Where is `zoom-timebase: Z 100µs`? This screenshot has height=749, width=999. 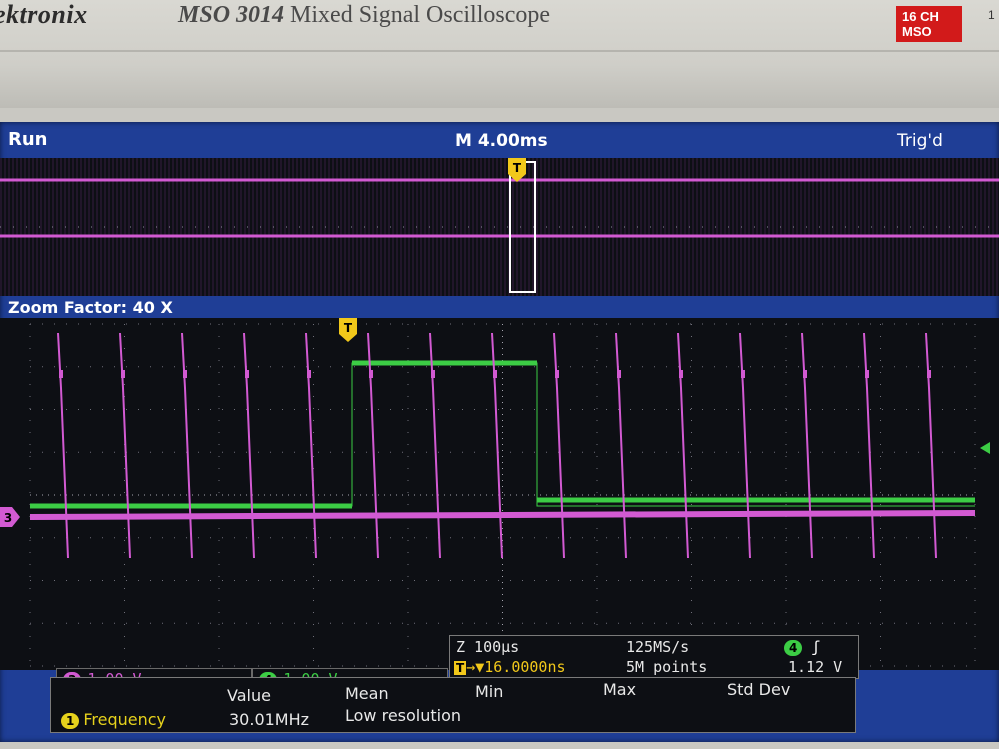
zoom-timebase: Z 100µs is located at coordinates (488, 647).